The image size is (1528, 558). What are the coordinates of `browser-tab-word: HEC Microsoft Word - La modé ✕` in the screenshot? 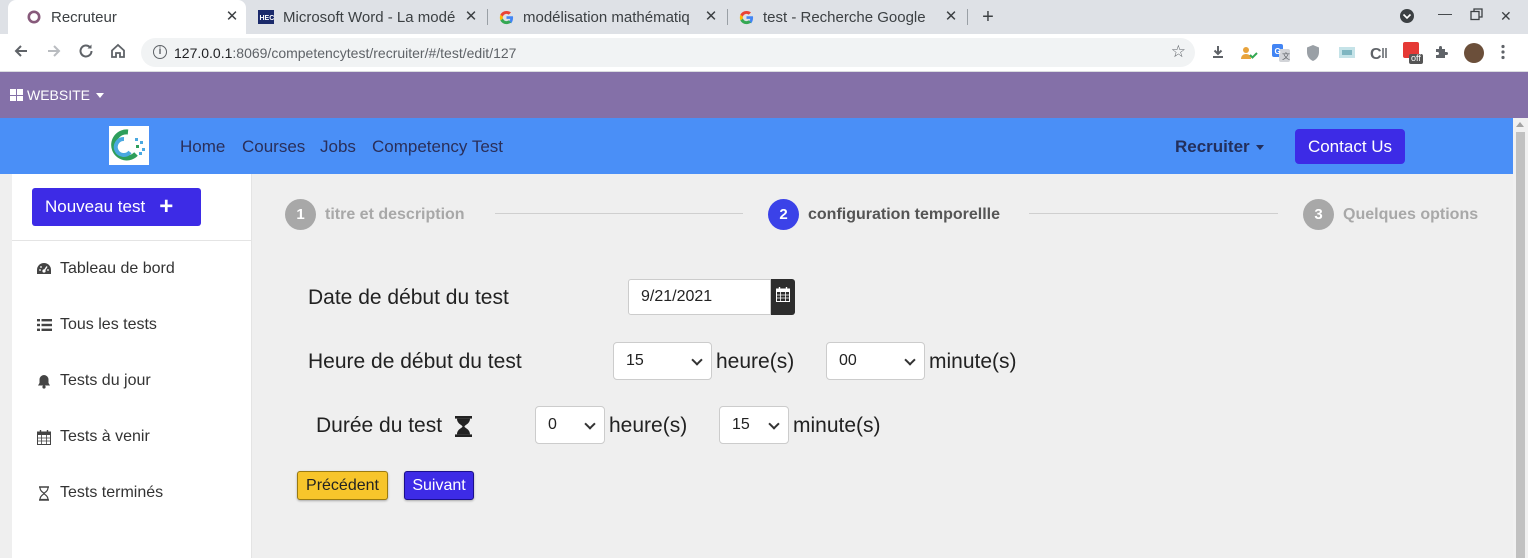 It's located at (362, 17).